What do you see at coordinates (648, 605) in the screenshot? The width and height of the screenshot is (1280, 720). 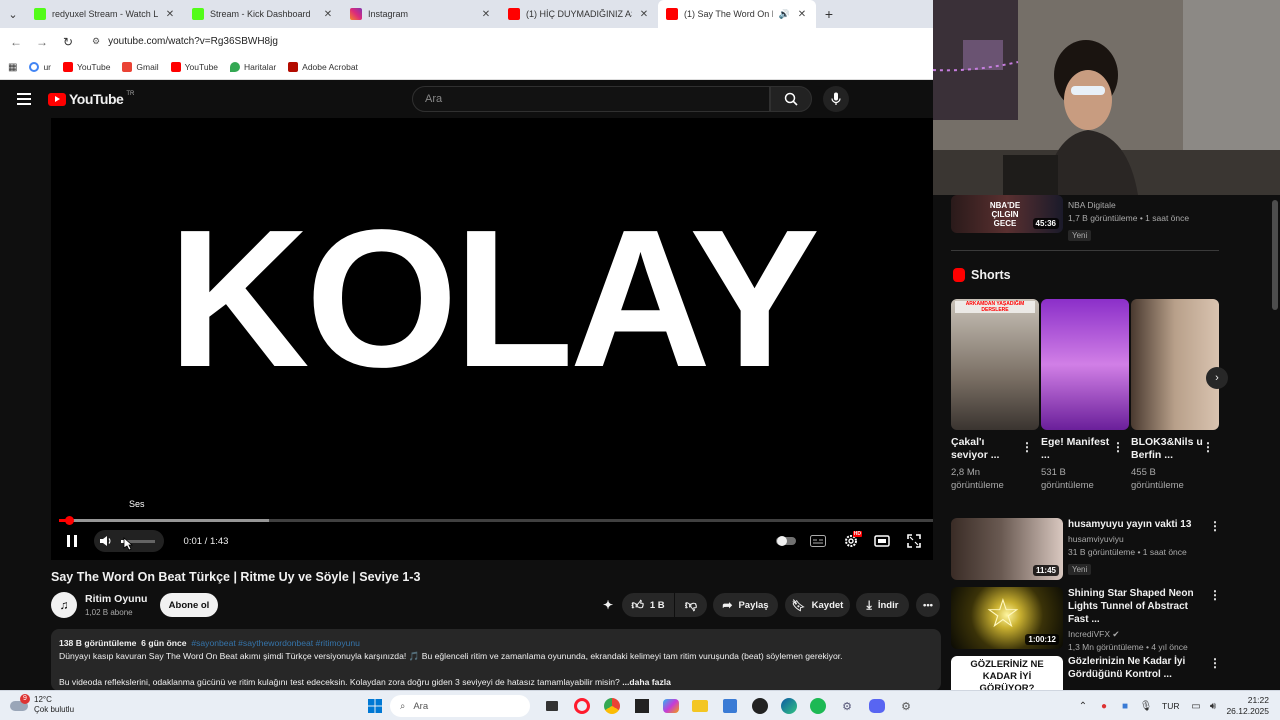 I see `like-button: 👍︎ 1 B` at bounding box center [648, 605].